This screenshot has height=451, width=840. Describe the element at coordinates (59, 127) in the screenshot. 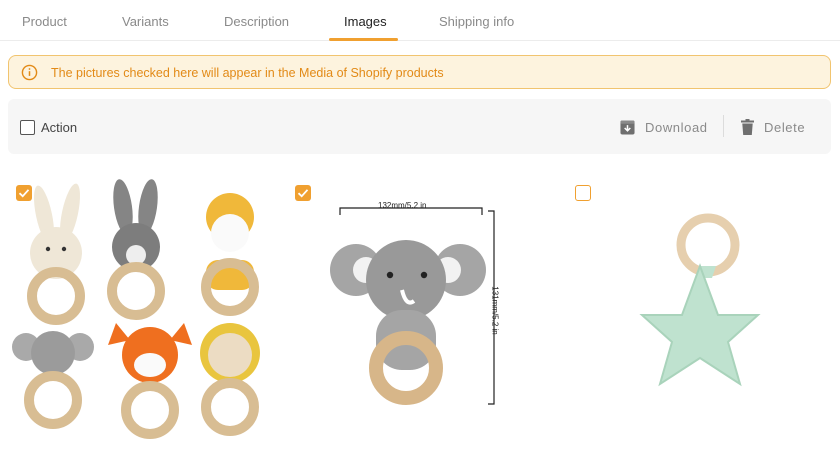

I see `action-label: Action` at that location.